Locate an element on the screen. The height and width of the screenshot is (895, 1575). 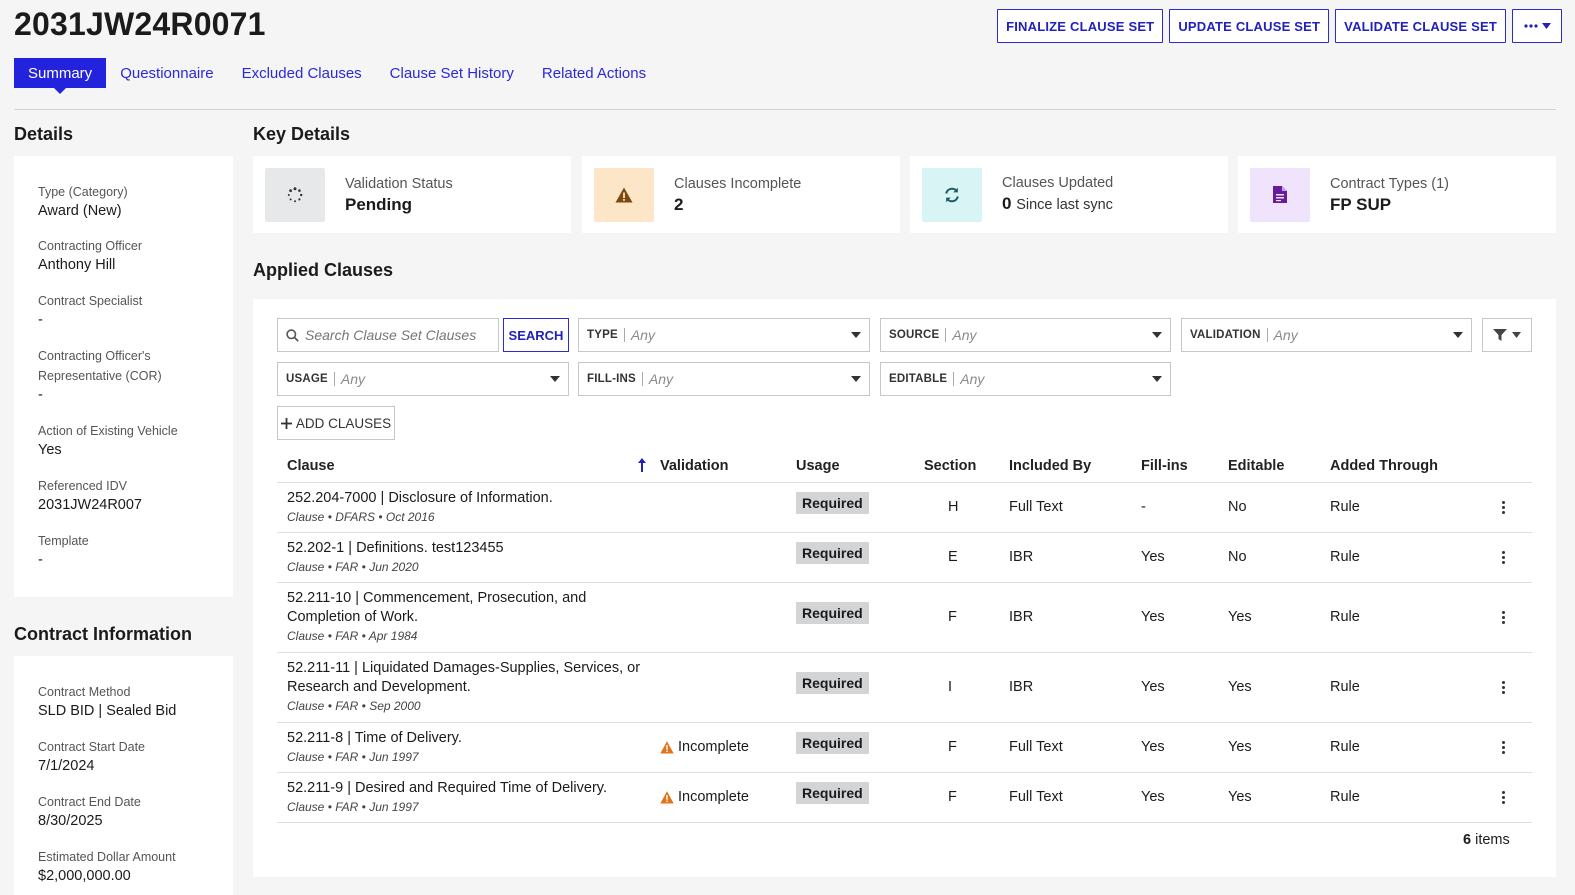
more-actions-button is located at coordinates (1537, 26).